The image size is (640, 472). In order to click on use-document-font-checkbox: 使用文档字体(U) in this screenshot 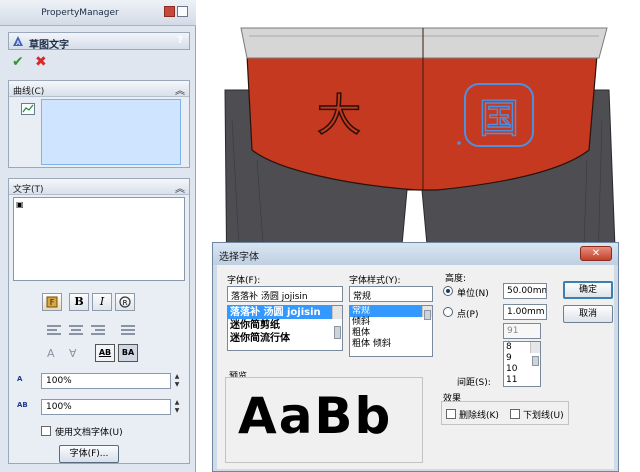, I will do `click(82, 431)`.